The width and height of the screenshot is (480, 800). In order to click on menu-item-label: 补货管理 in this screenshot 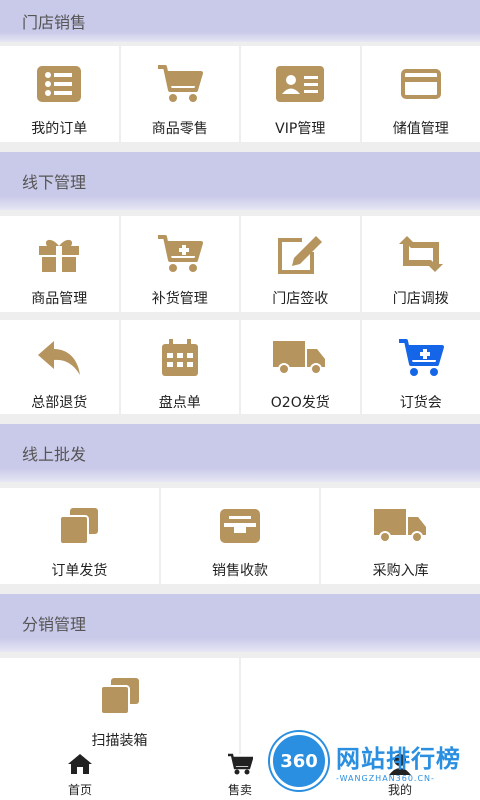, I will do `click(179, 299)`.